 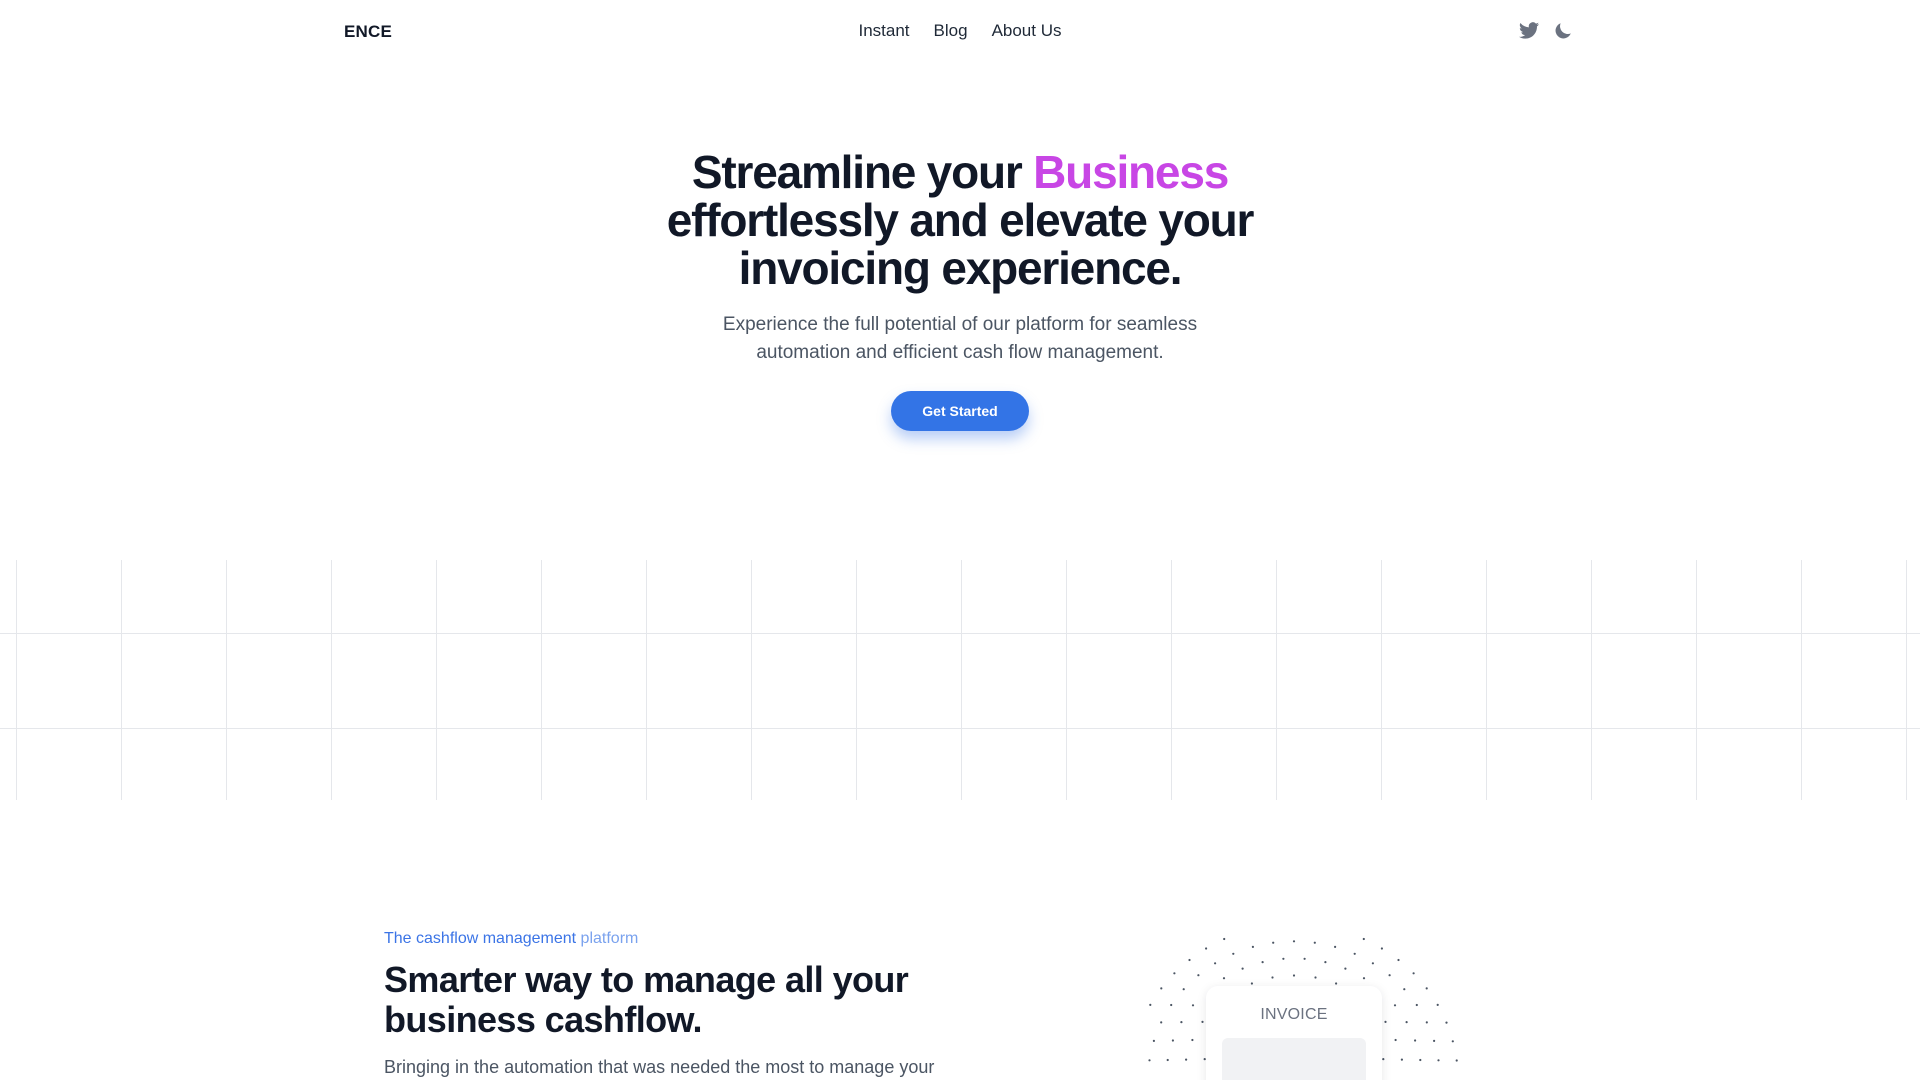 I want to click on hero-title-part2: effortlessly and elevate your, so click(x=960, y=220).